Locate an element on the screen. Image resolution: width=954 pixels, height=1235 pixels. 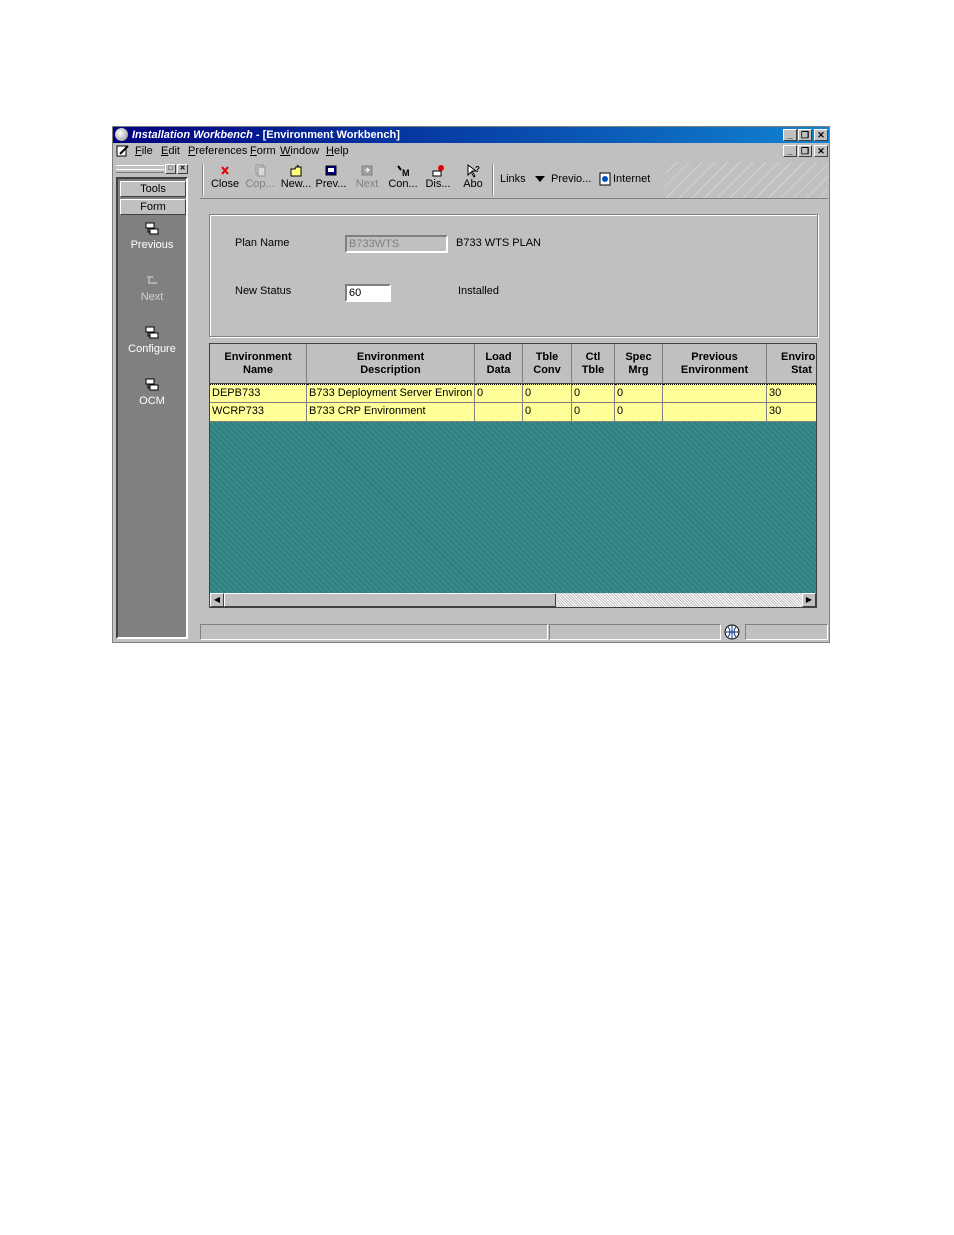
new-status-description: Installed is located at coordinates (478, 291).